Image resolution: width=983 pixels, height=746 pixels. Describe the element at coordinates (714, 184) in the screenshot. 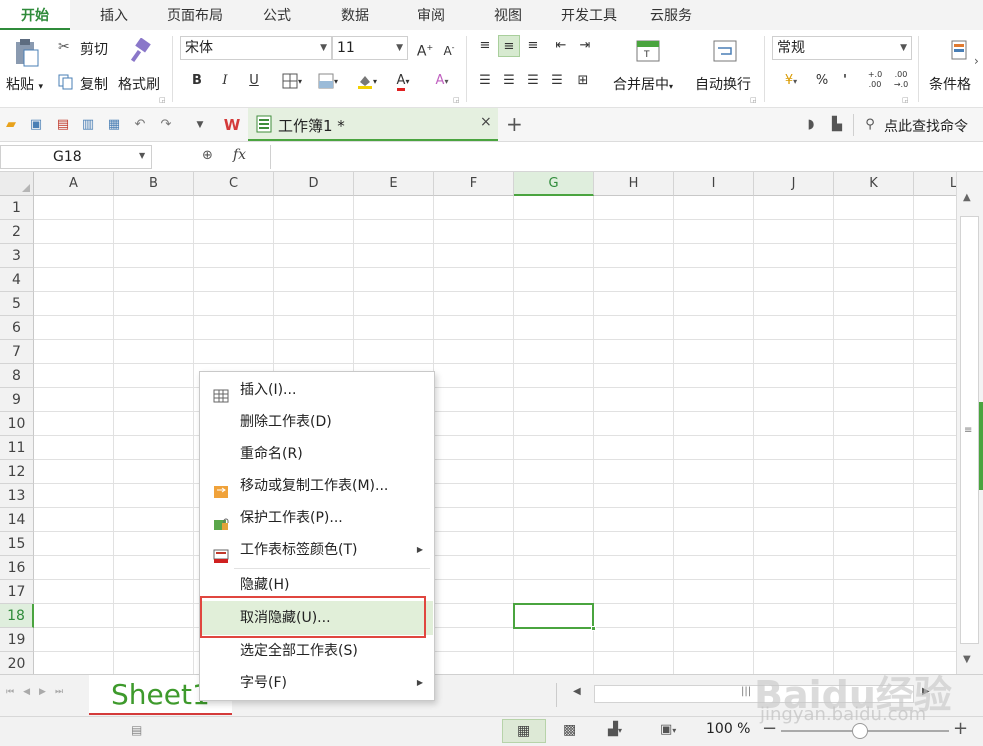

I see `column-header: I` at that location.